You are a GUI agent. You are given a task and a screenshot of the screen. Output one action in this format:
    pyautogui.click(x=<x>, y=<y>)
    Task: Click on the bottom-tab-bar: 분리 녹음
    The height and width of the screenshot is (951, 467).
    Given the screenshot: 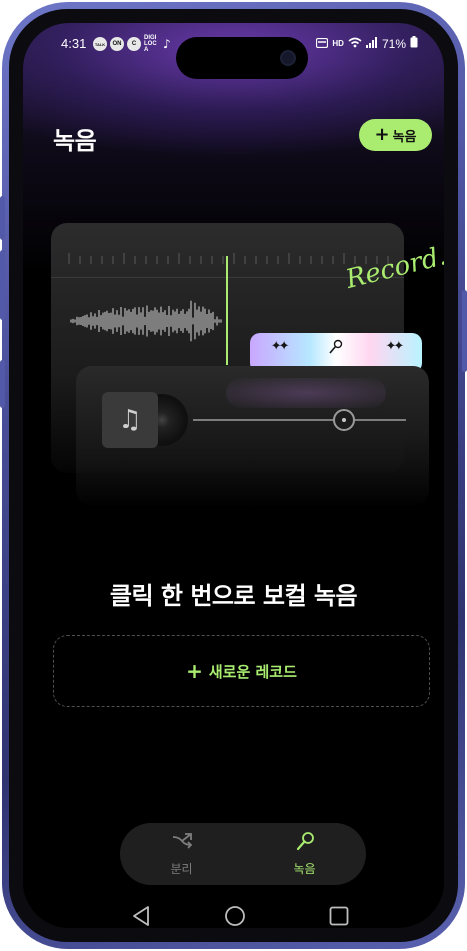 What is the action you would take?
    pyautogui.click(x=243, y=854)
    